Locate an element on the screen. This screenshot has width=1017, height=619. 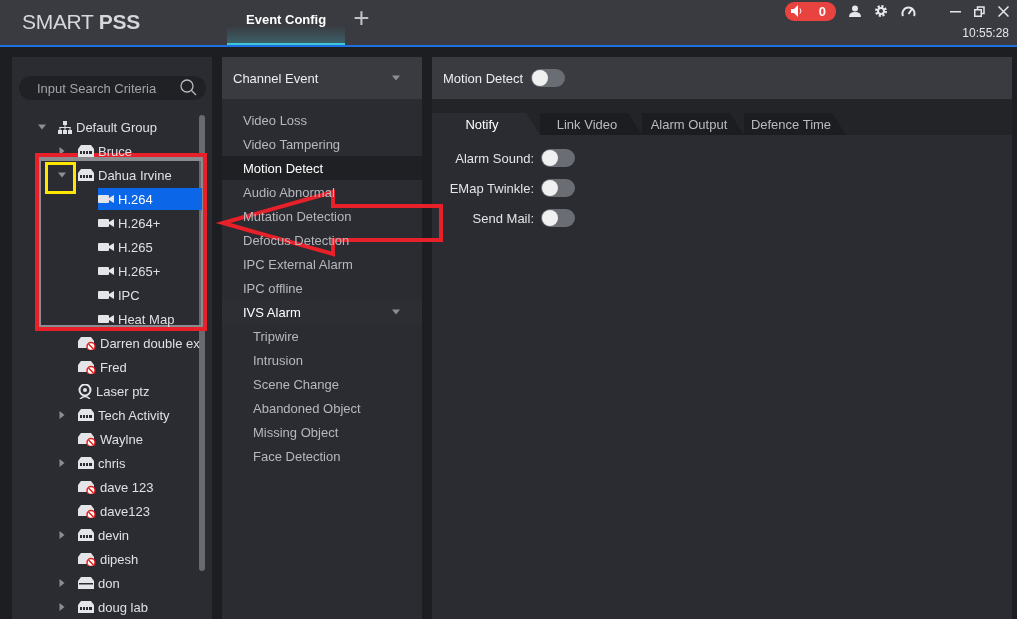
app-logo: SMART PSS is located at coordinates (81, 22).